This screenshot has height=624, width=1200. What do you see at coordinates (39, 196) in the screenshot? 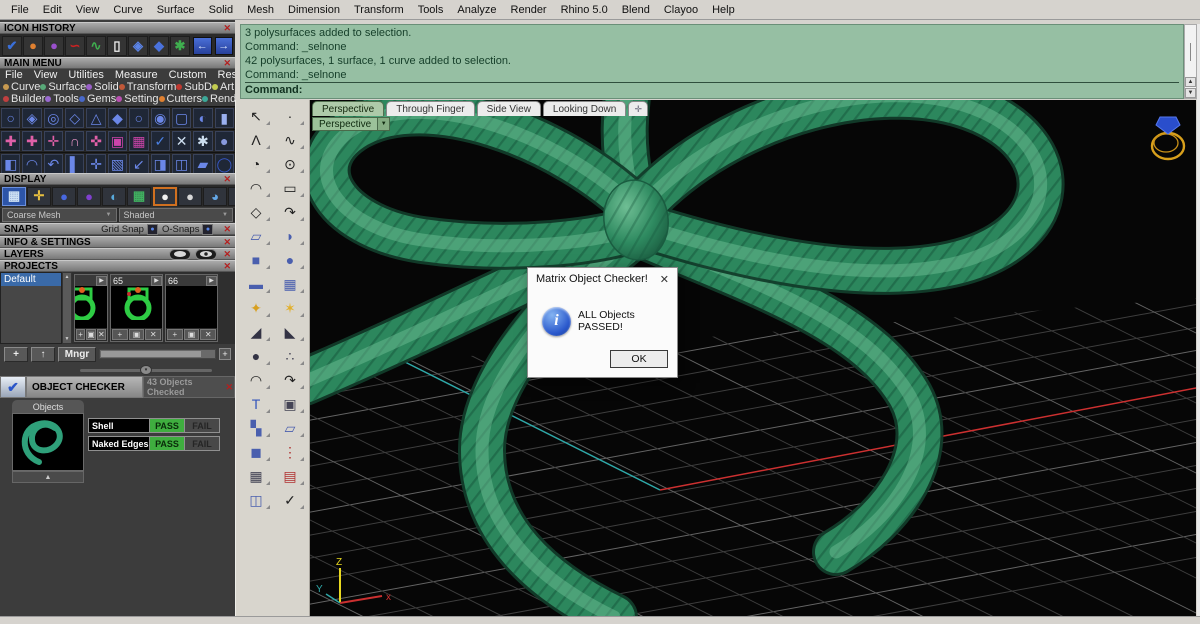
I see `display-mode-icon: ✛` at bounding box center [39, 196].